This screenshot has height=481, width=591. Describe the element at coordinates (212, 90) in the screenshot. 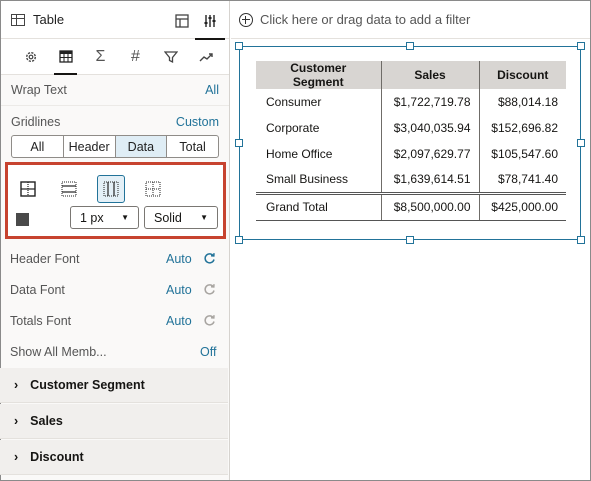

I see `wrap-text-value: All` at that location.